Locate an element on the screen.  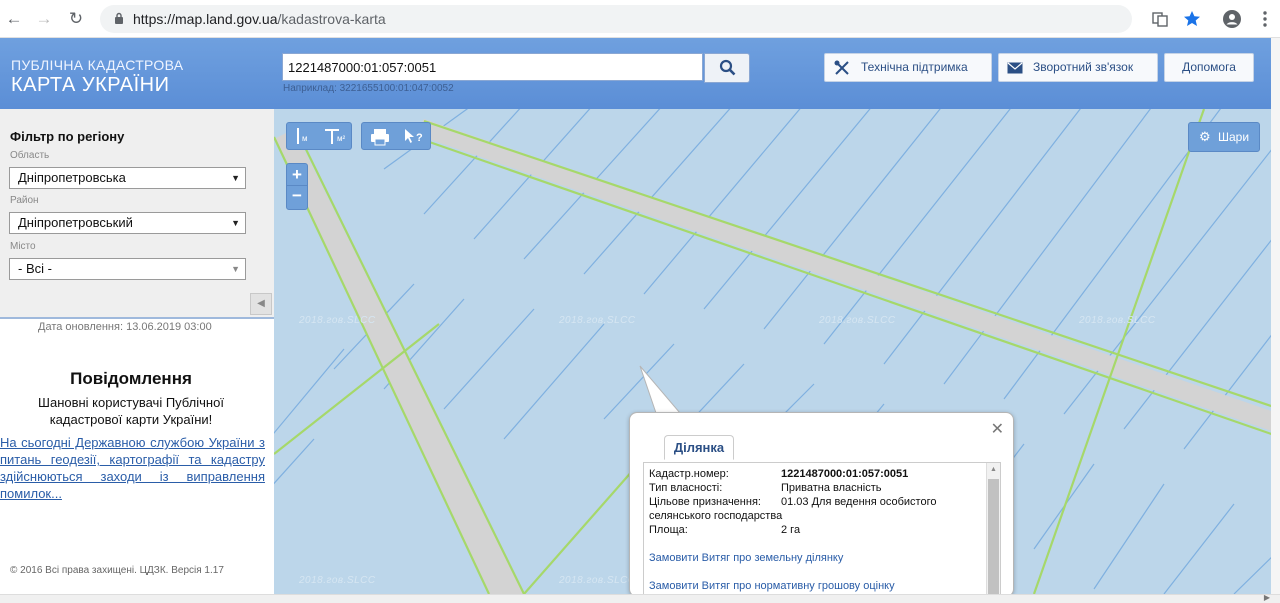
scroll-right-icon: ▶ is located at coordinates (1267, 597).